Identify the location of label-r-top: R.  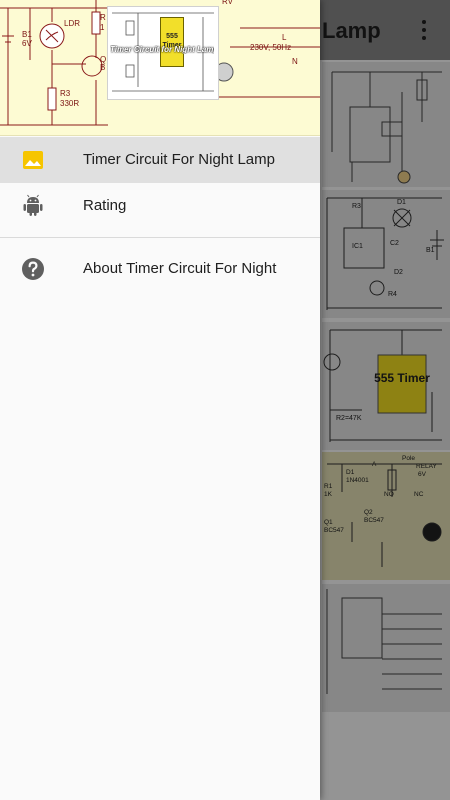
(103, 17).